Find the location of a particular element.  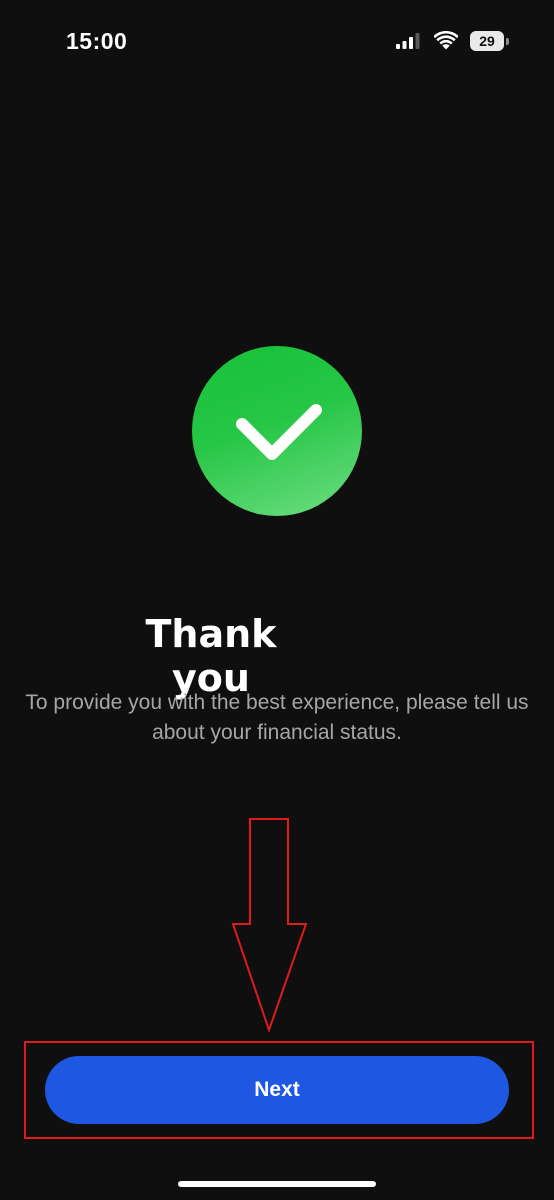

battery-cap is located at coordinates (507, 41).